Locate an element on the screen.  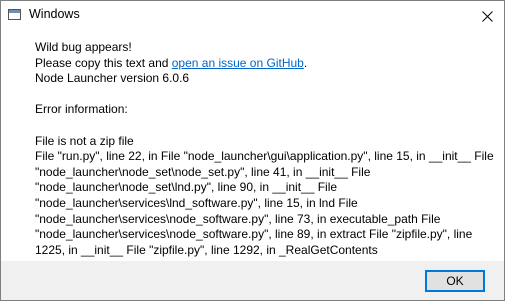
copy-suffix-text: . is located at coordinates (305, 62).